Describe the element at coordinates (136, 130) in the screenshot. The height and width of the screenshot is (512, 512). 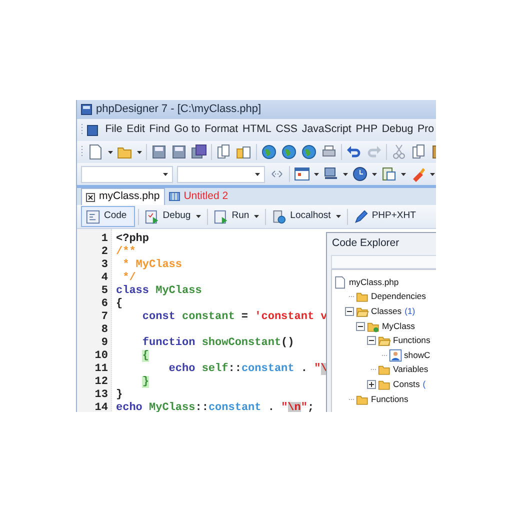
I see `menu-item: Edit` at that location.